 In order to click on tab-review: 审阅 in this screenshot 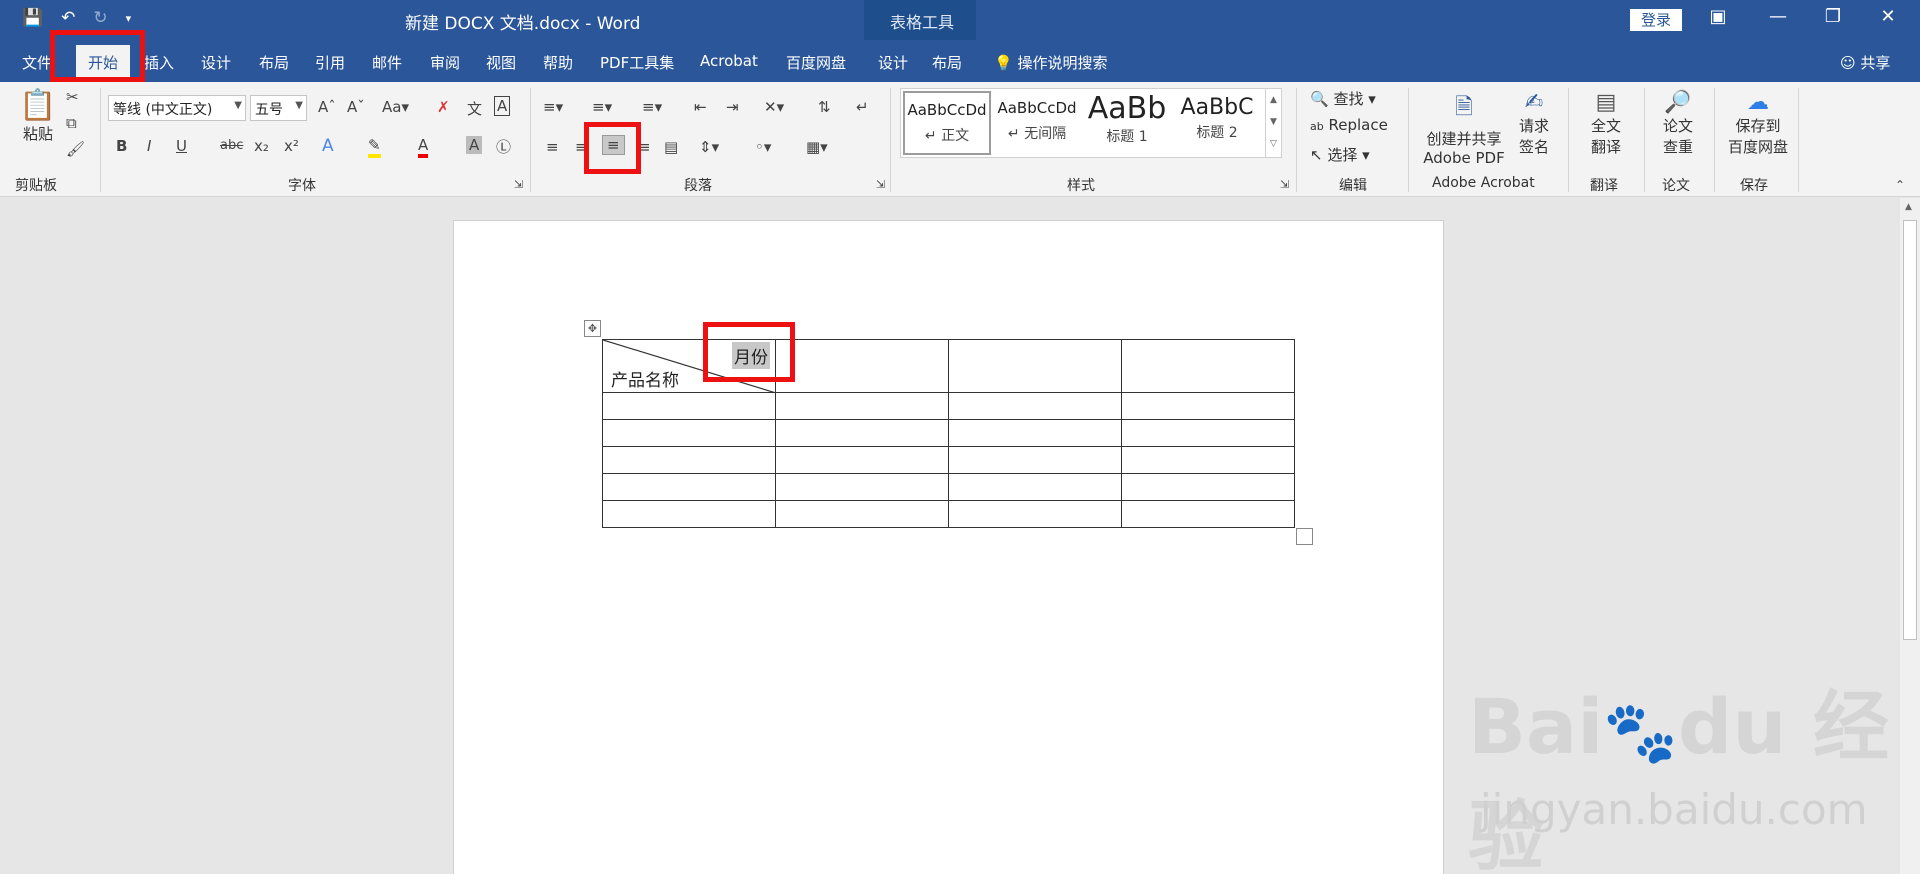, I will do `click(445, 62)`.